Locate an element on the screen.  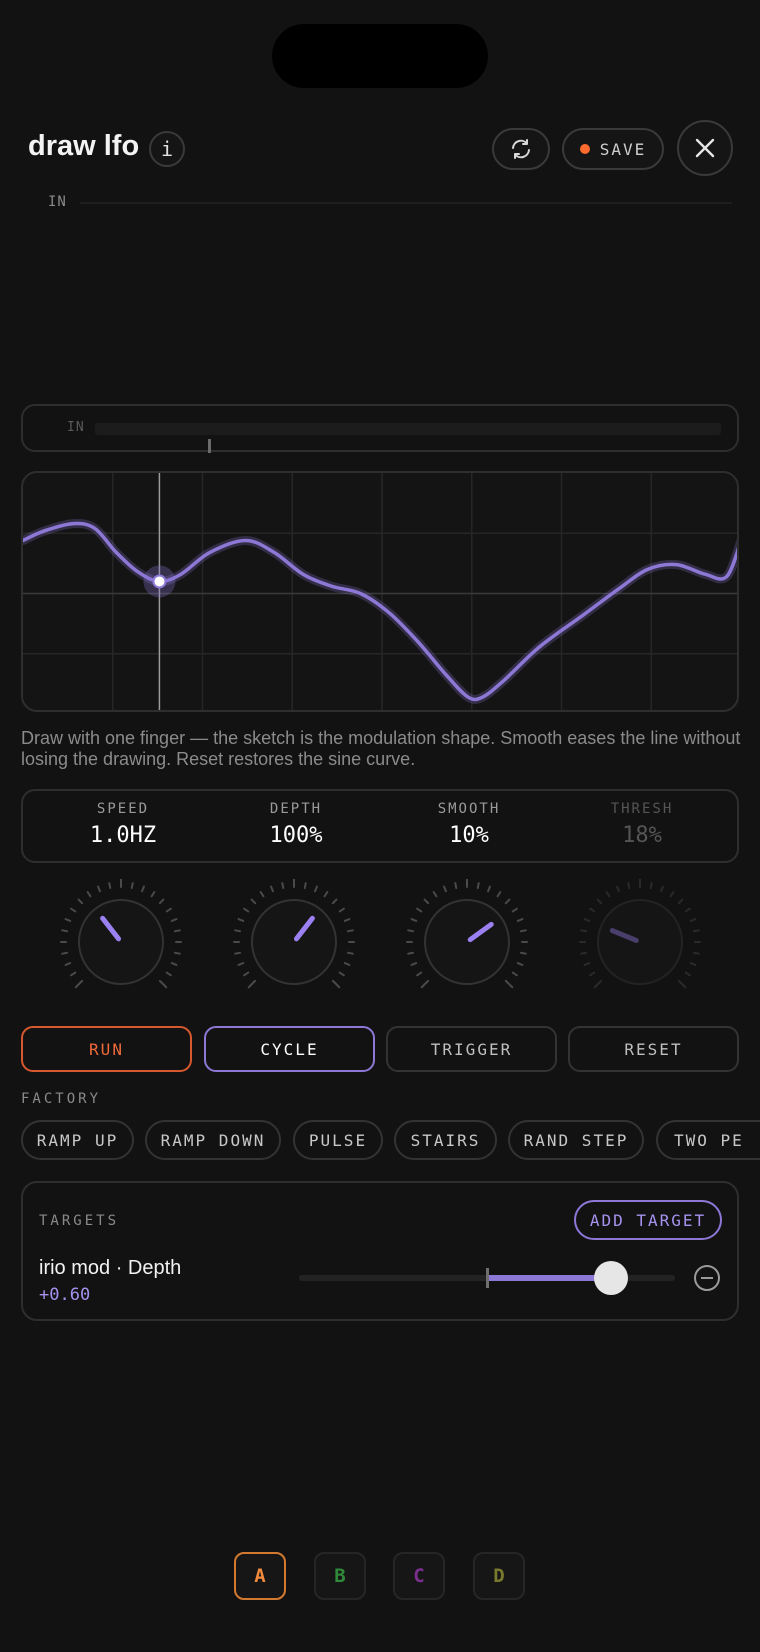
refresh-icon is located at coordinates (521, 149).